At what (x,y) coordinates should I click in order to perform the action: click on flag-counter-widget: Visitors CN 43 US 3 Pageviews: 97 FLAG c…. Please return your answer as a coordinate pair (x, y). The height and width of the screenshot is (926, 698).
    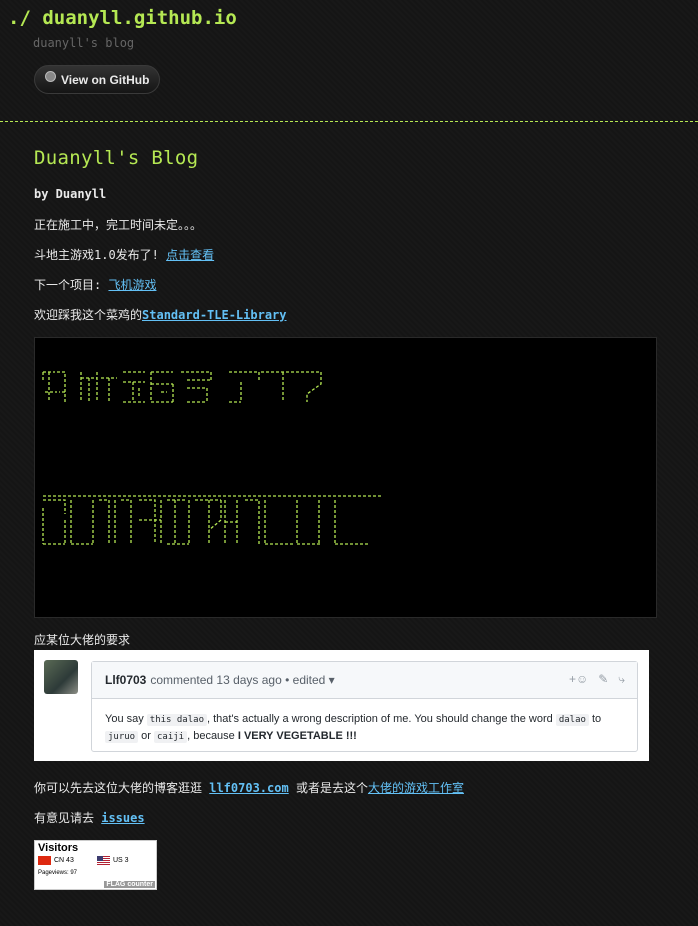
    Looking at the image, I should click on (95, 865).